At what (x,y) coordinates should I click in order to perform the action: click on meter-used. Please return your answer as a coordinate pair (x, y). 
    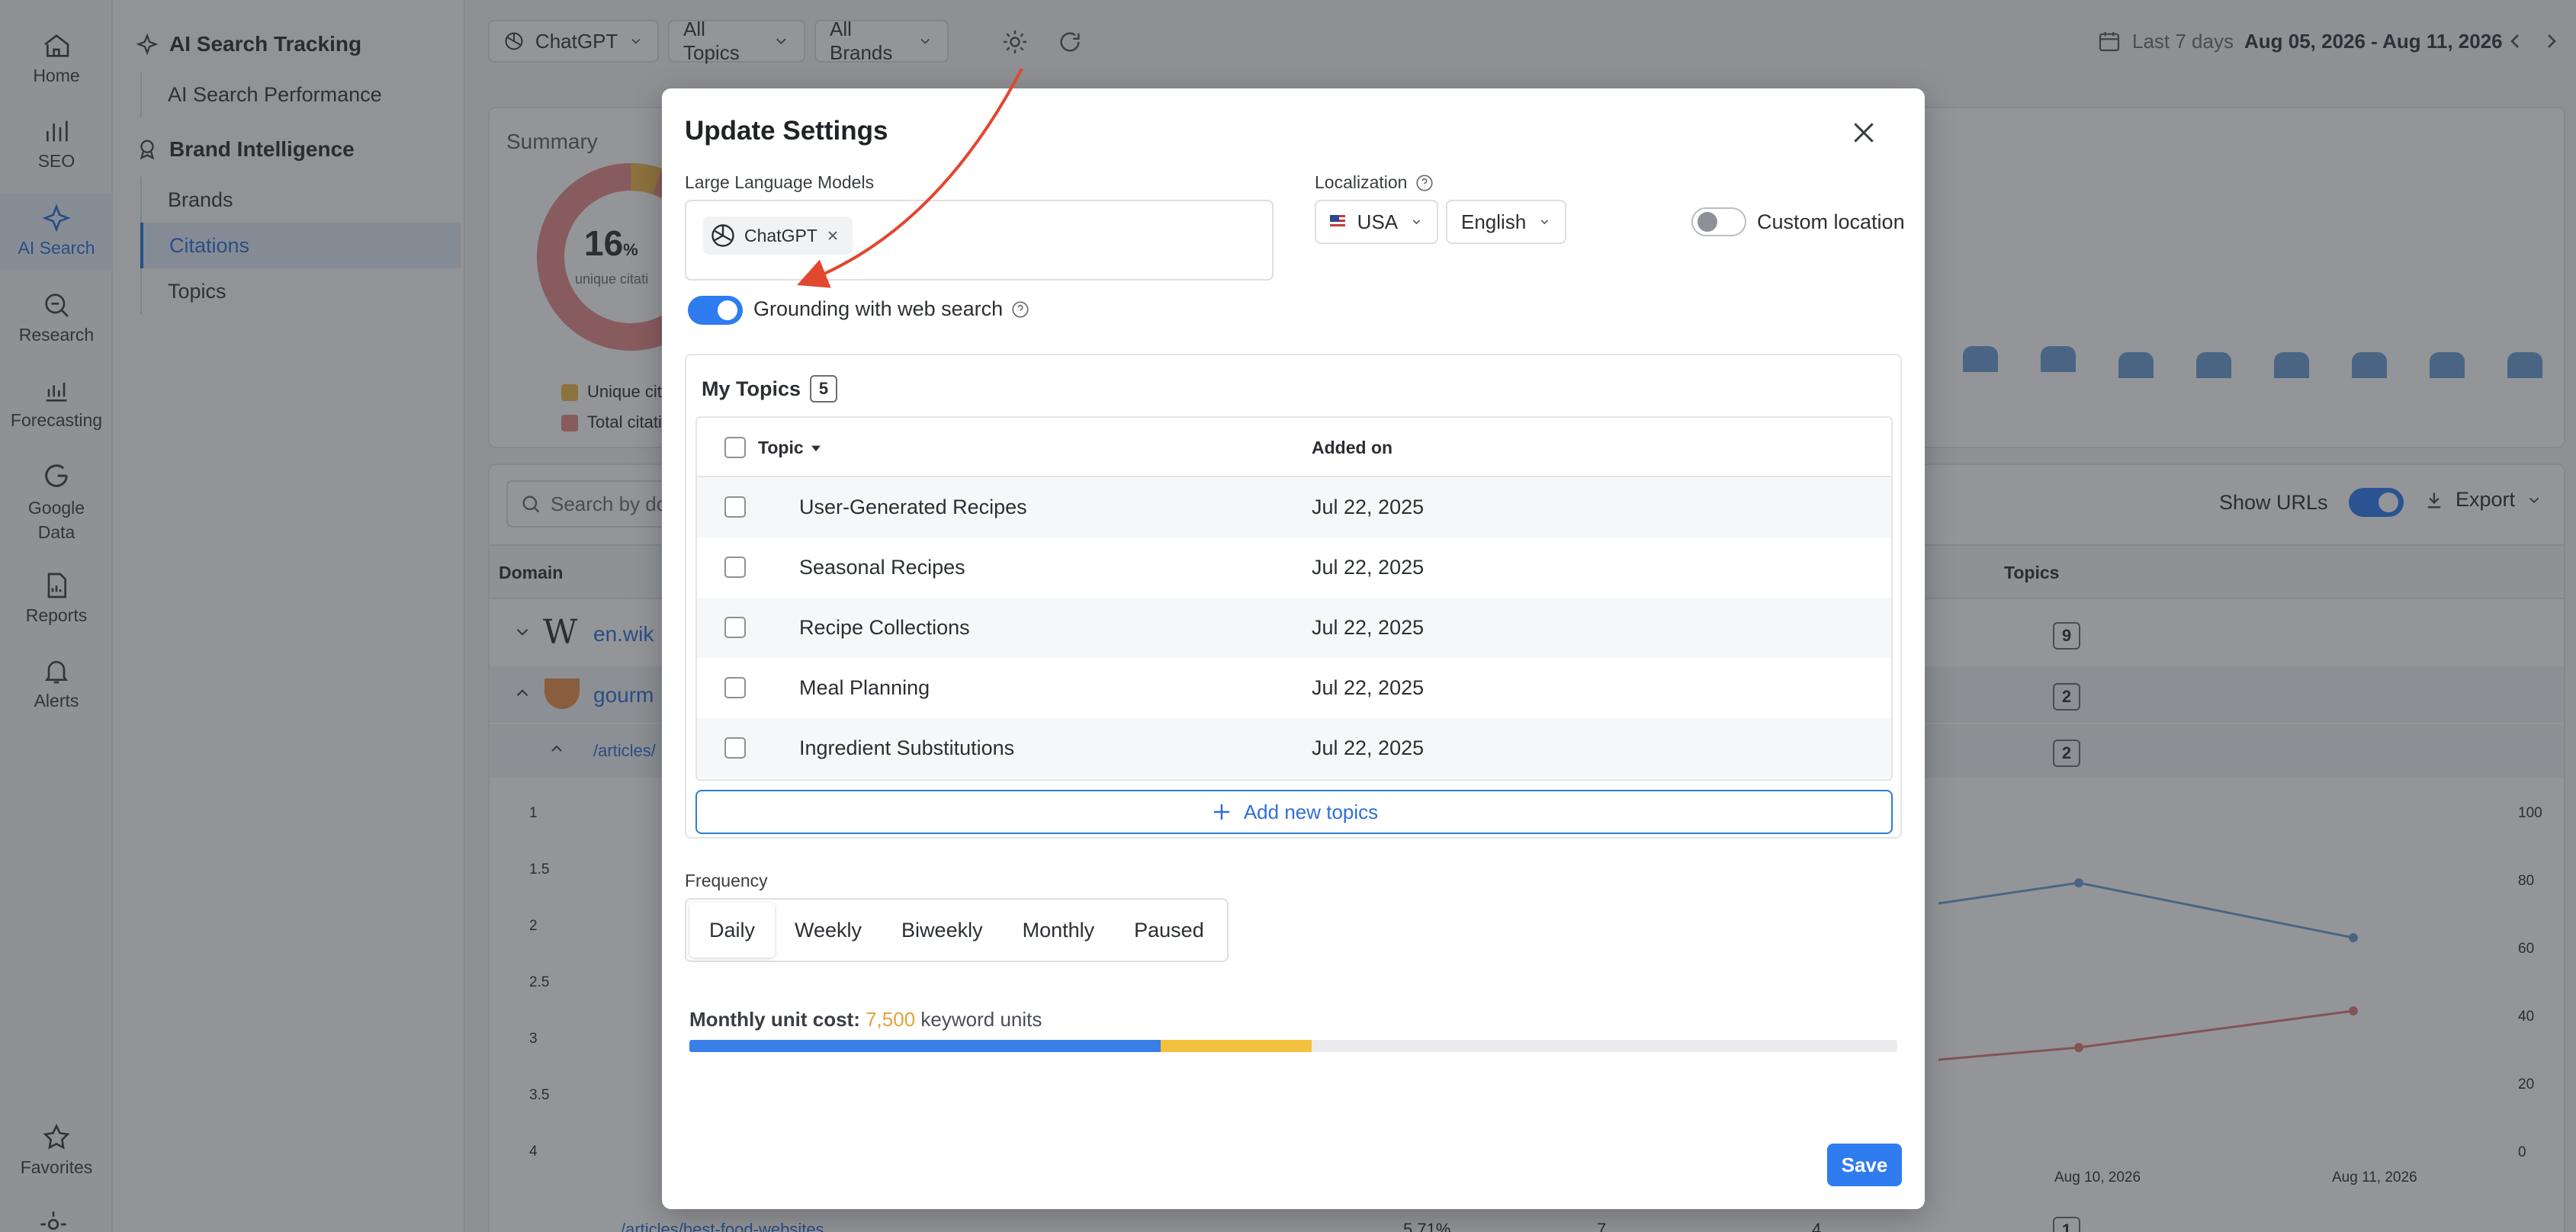
    Looking at the image, I should click on (925, 1046).